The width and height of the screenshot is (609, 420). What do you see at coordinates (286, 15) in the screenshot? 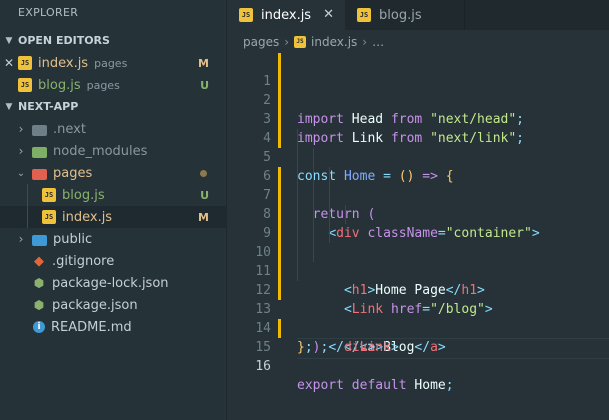
I see `tab-index-js: JS index.js ✕` at bounding box center [286, 15].